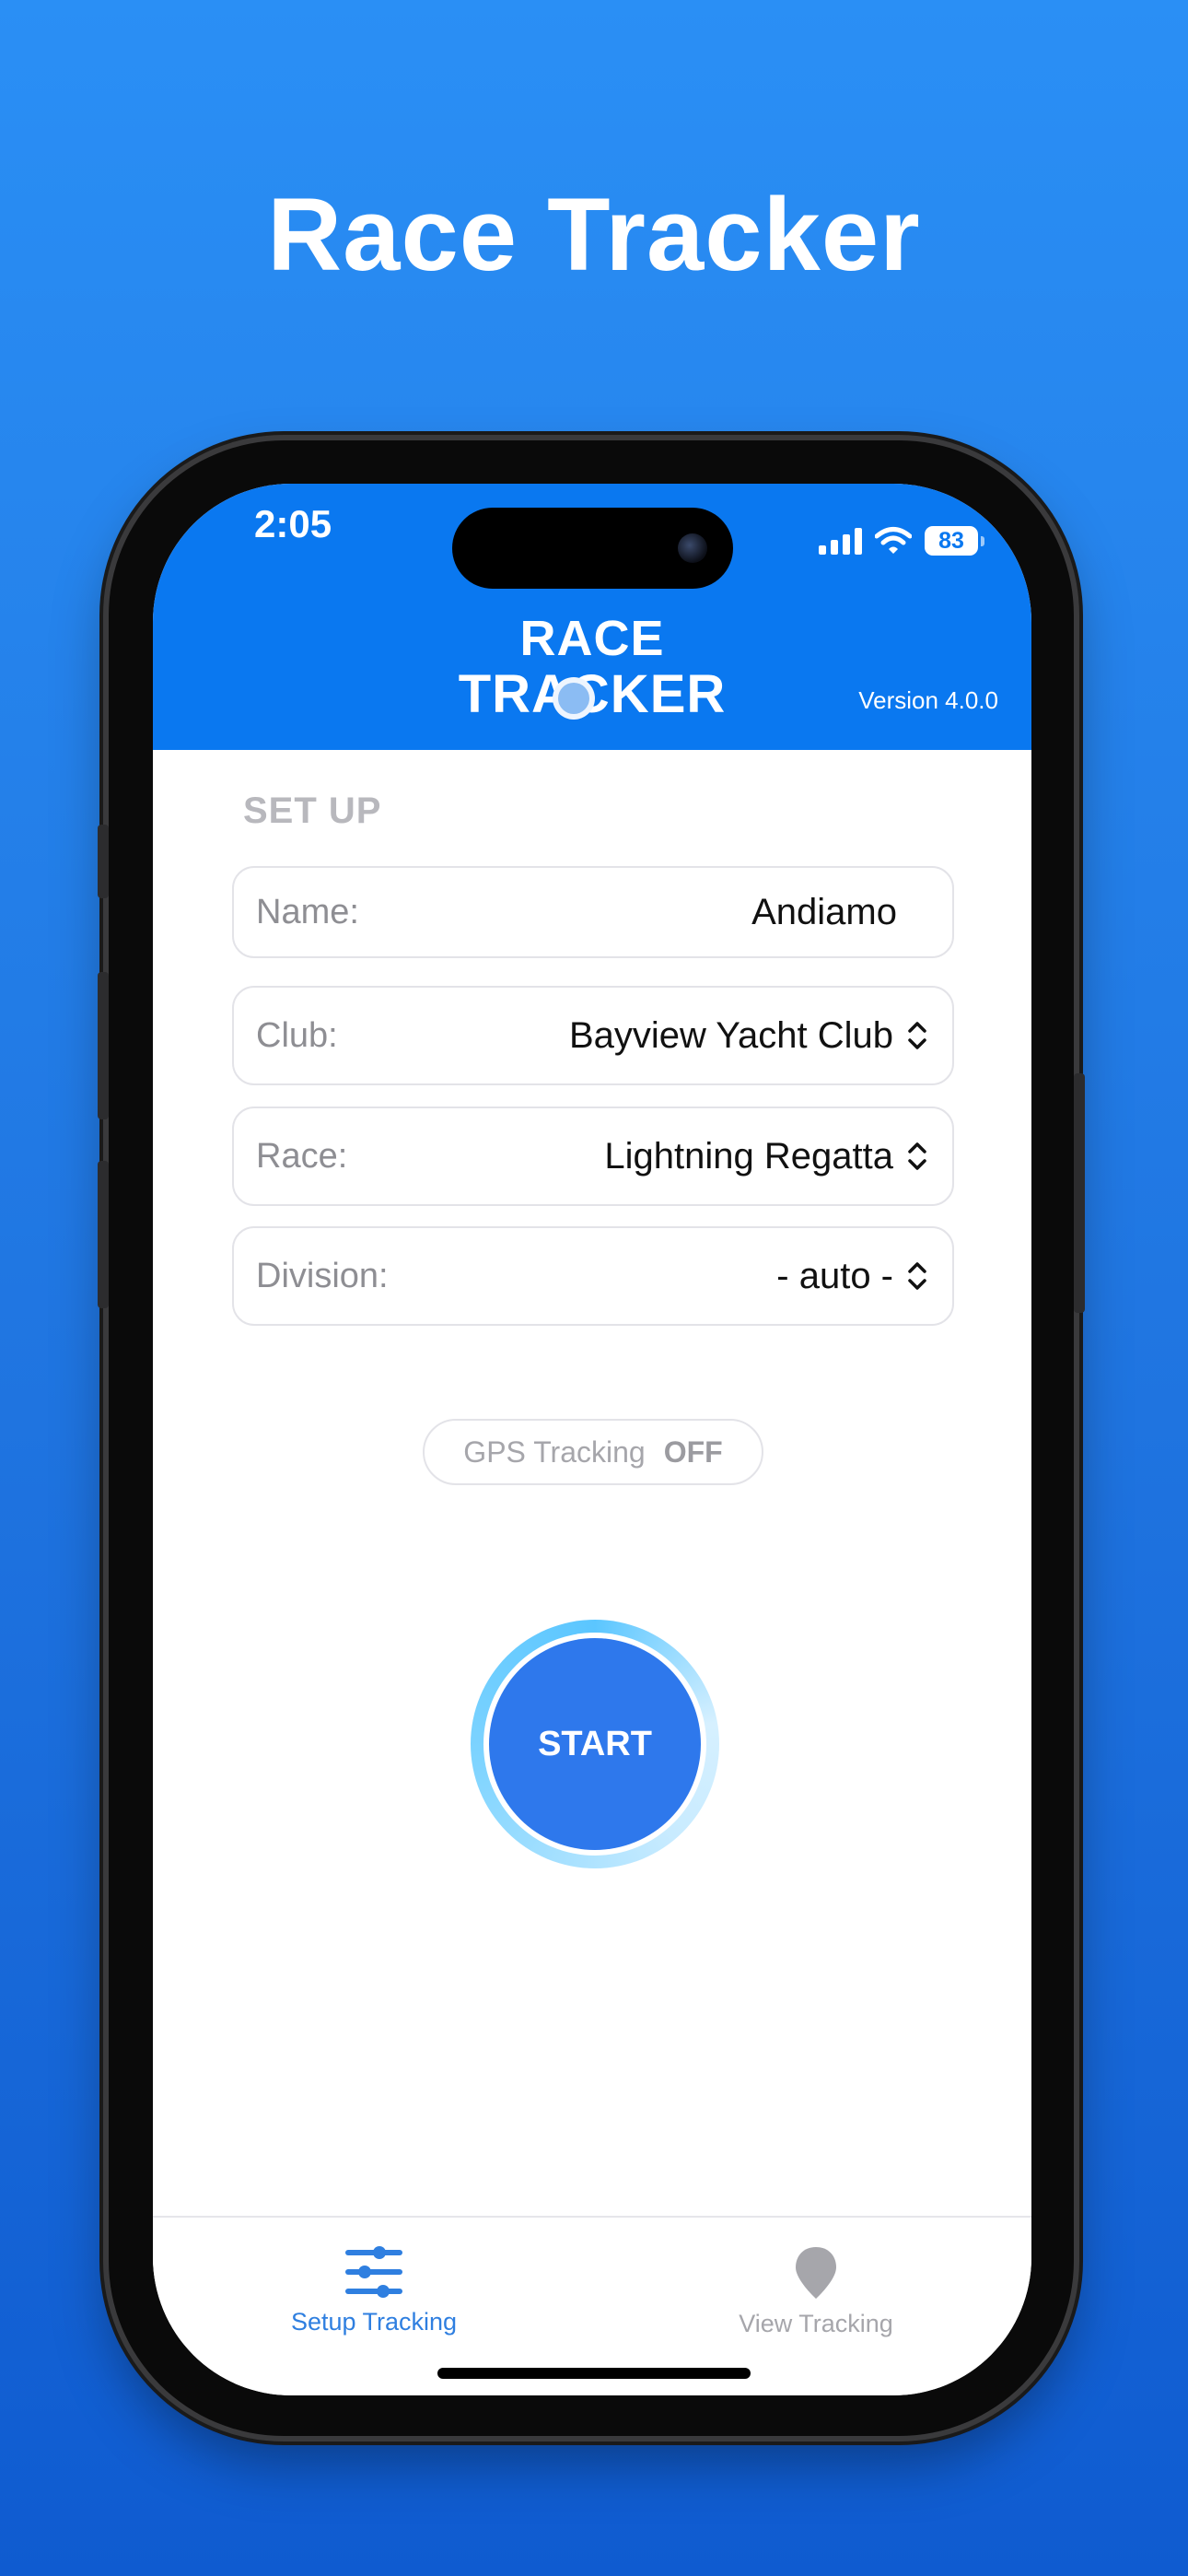 The width and height of the screenshot is (1188, 2576). I want to click on race-picker-label: Race:, so click(302, 1156).